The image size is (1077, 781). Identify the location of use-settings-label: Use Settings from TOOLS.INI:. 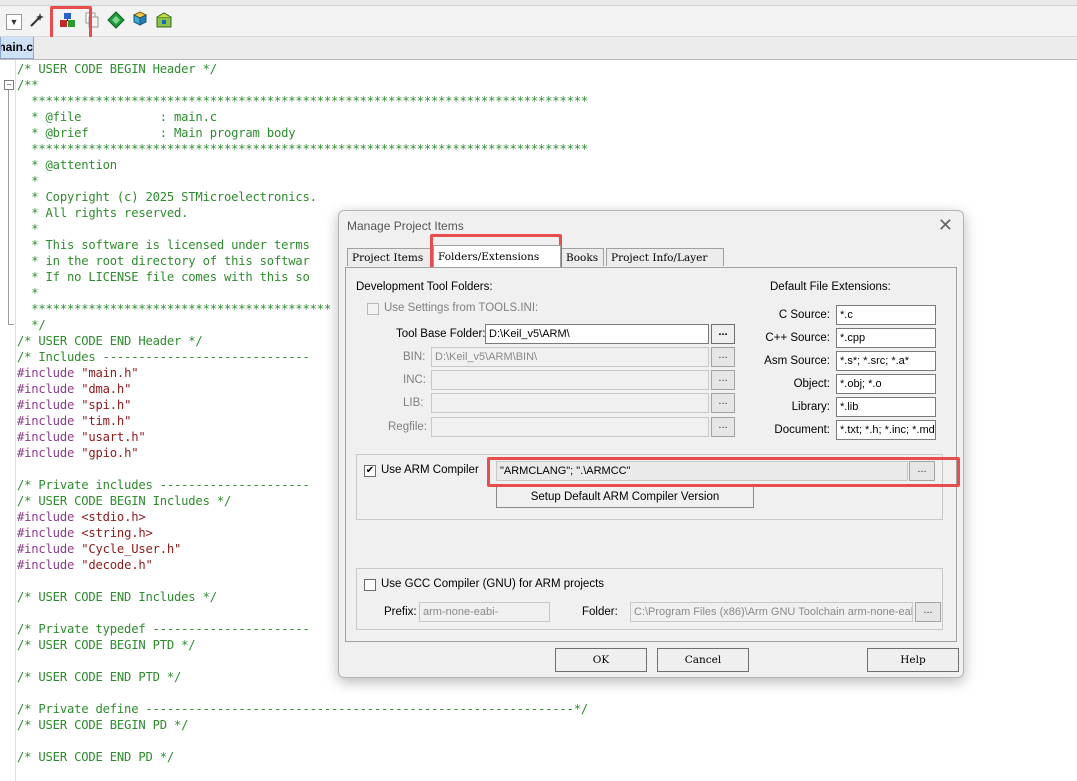
(461, 308).